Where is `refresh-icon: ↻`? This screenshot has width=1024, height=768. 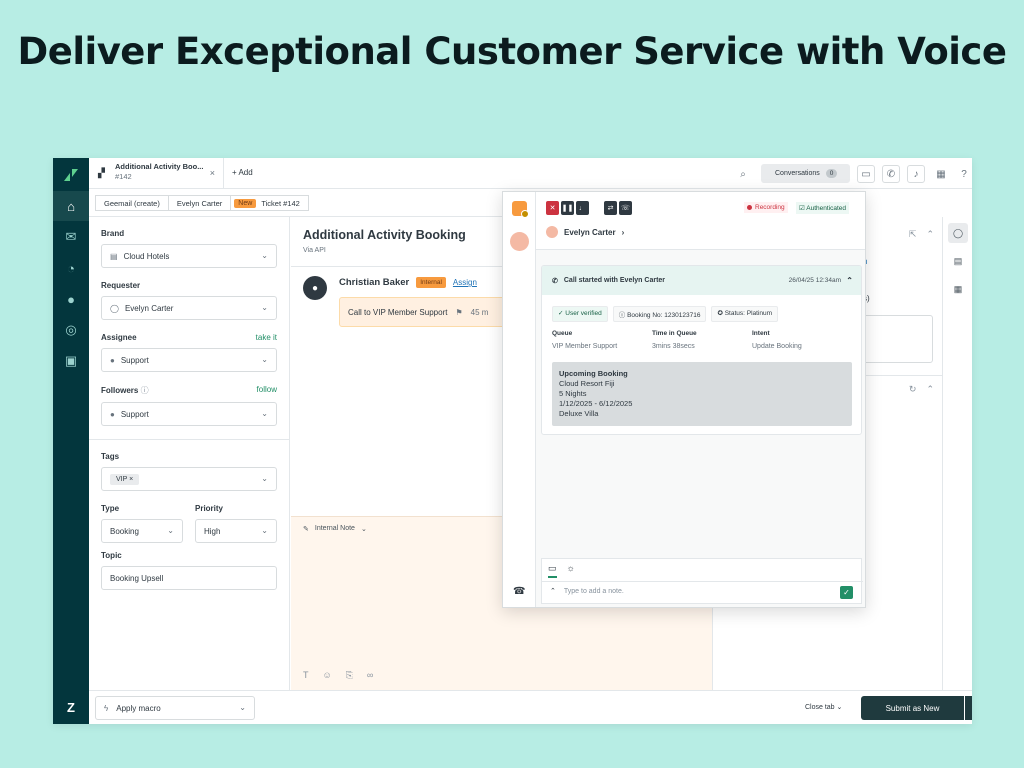 refresh-icon: ↻ is located at coordinates (913, 389).